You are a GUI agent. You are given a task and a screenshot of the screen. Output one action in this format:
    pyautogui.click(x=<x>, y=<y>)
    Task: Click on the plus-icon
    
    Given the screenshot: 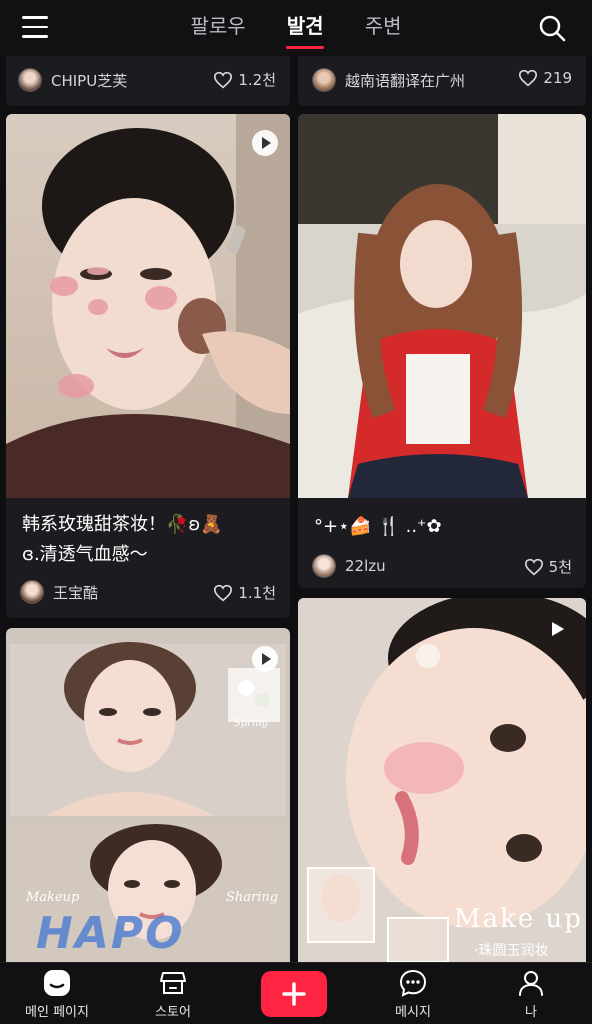 What is the action you would take?
    pyautogui.click(x=294, y=994)
    